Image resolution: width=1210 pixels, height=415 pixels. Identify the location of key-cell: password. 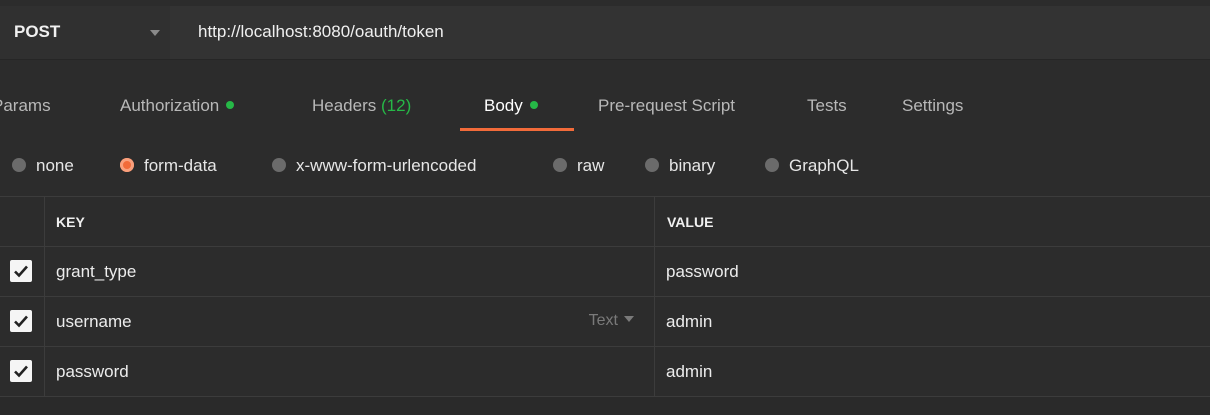
(349, 371).